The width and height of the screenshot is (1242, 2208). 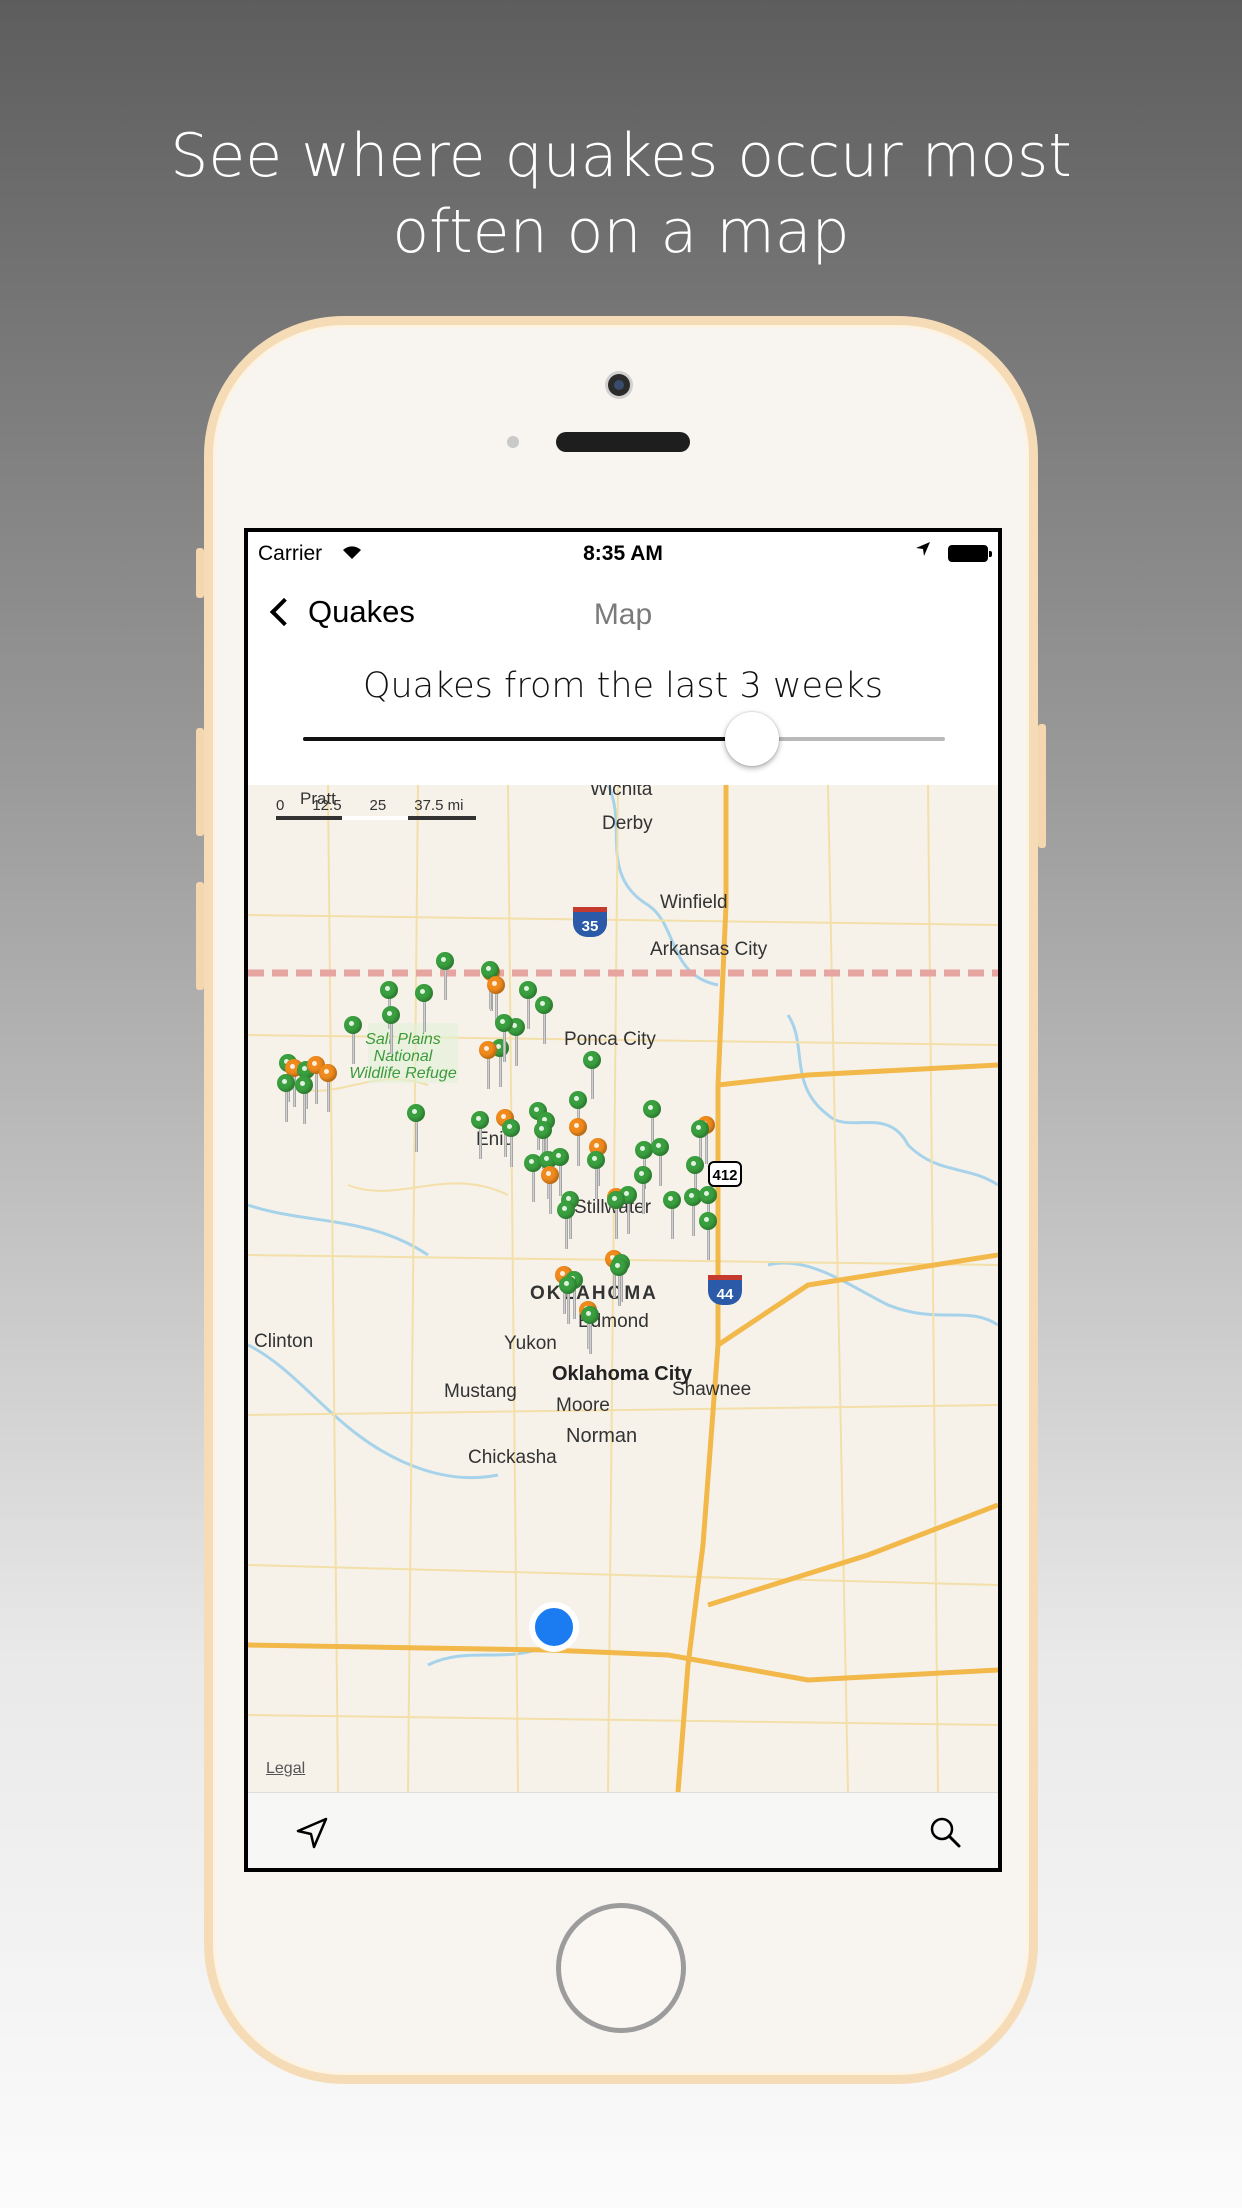 What do you see at coordinates (583, 1405) in the screenshot?
I see `city-label: Moore` at bounding box center [583, 1405].